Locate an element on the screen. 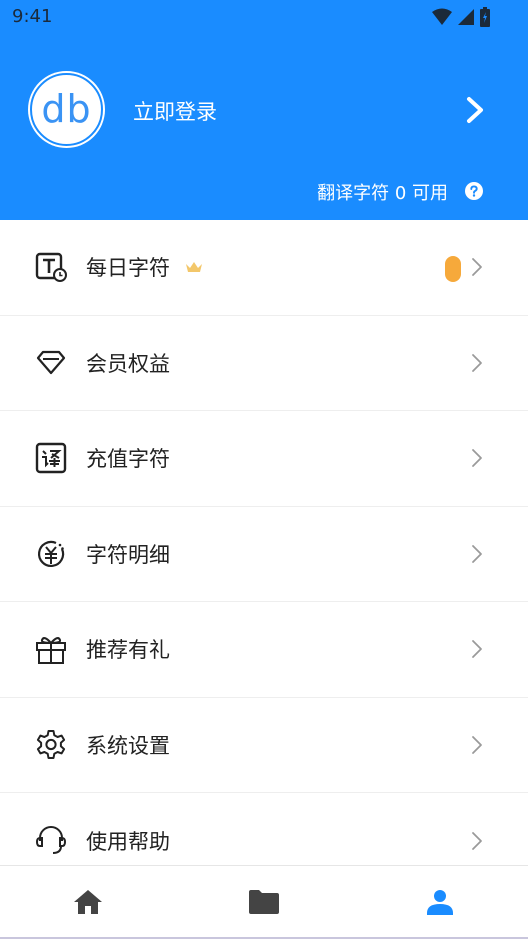 This screenshot has width=528, height=939. daily-characters-icon is located at coordinates (51, 268).